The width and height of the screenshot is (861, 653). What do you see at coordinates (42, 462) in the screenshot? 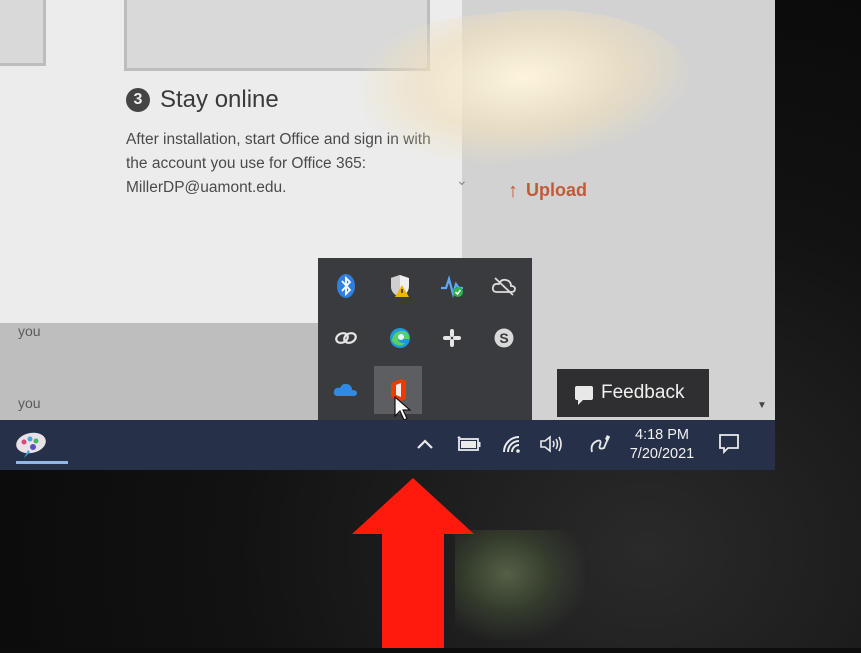
I see `active-app-indicator` at bounding box center [42, 462].